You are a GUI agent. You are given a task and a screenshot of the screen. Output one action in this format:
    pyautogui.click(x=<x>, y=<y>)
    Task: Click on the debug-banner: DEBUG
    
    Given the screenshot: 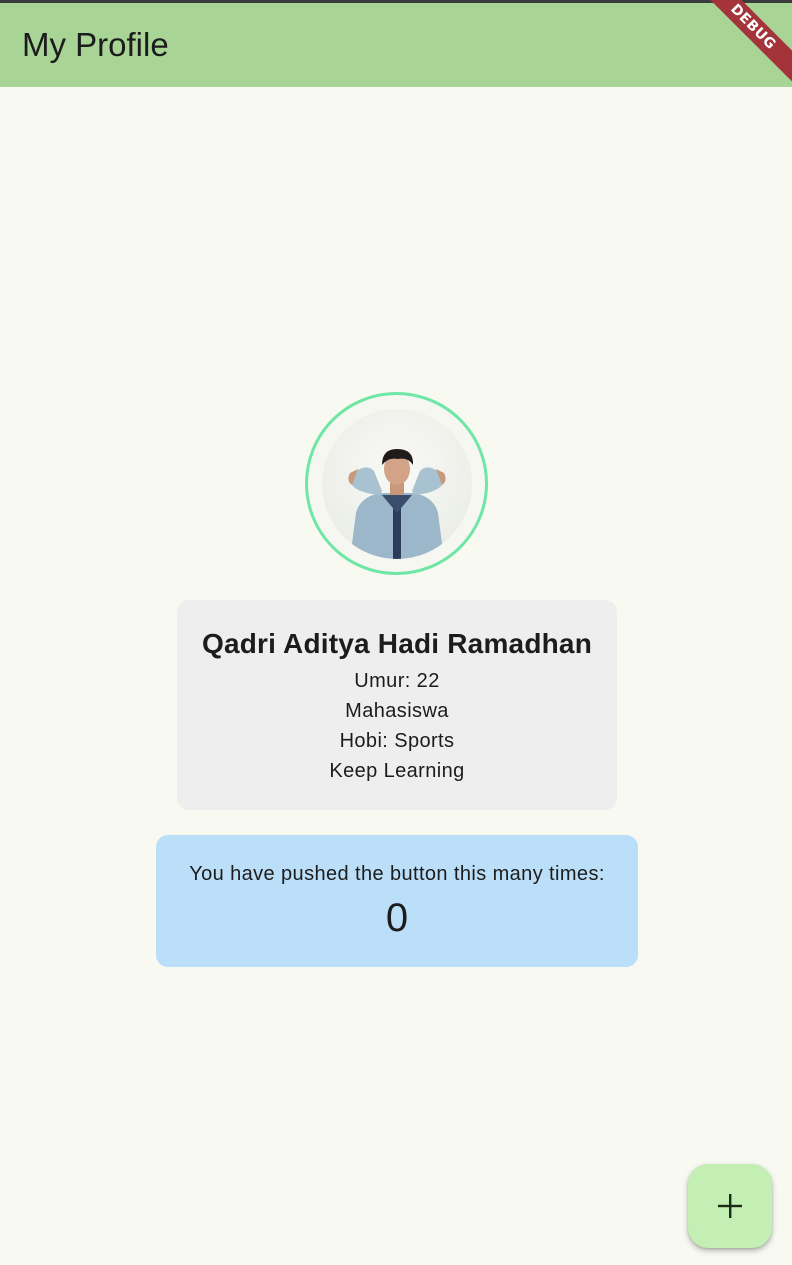 What is the action you would take?
    pyautogui.click(x=742, y=44)
    